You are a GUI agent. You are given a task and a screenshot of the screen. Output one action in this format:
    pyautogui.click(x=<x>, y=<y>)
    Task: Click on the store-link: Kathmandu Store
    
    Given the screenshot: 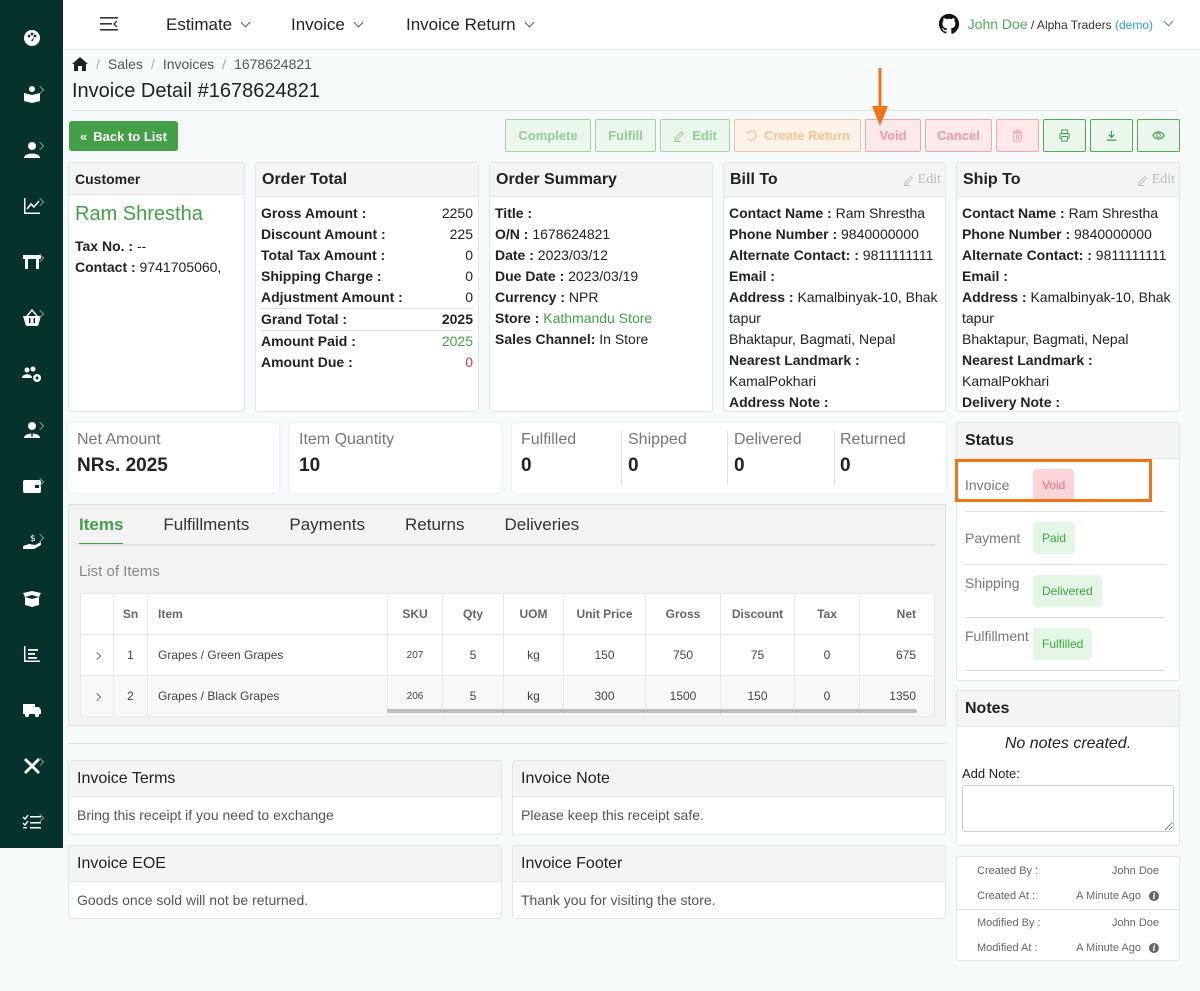 What is the action you would take?
    pyautogui.click(x=597, y=318)
    